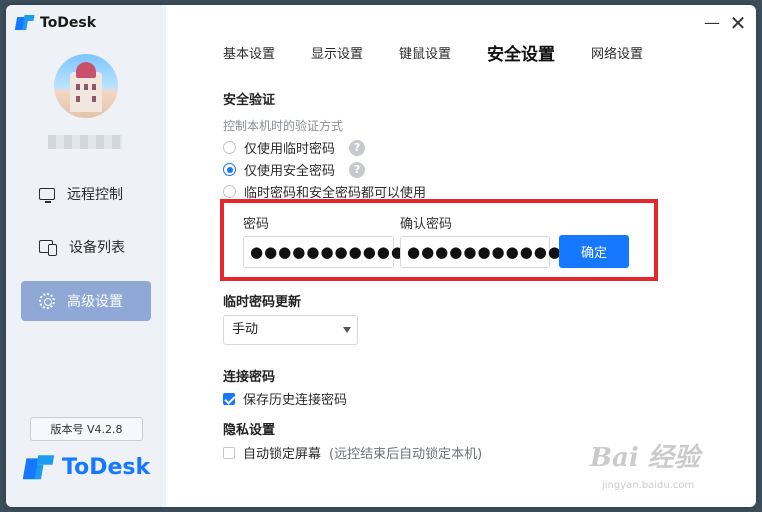  Describe the element at coordinates (283, 126) in the screenshot. I see `security-subtitle: 控制本机时的验证方式` at that location.